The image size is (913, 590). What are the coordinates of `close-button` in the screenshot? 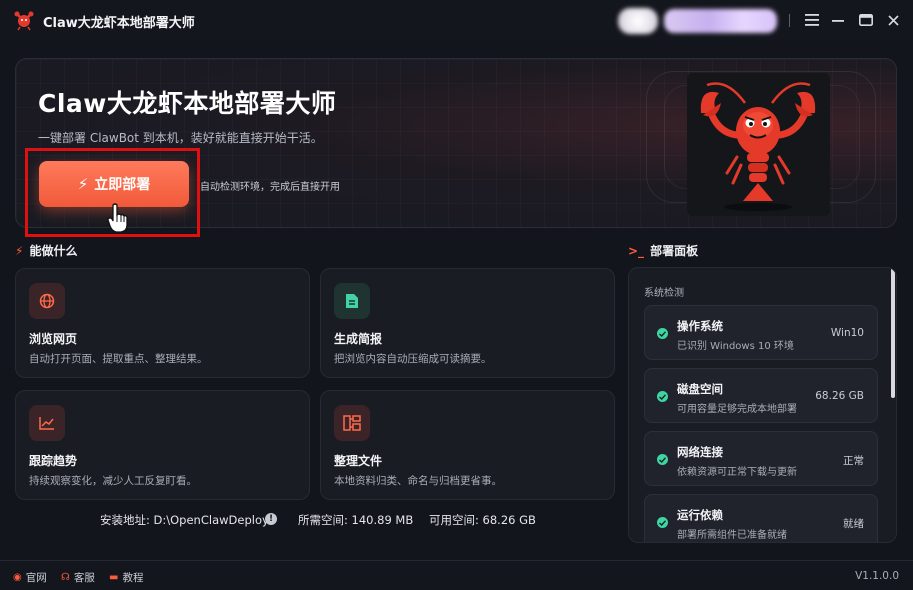 It's located at (893, 20).